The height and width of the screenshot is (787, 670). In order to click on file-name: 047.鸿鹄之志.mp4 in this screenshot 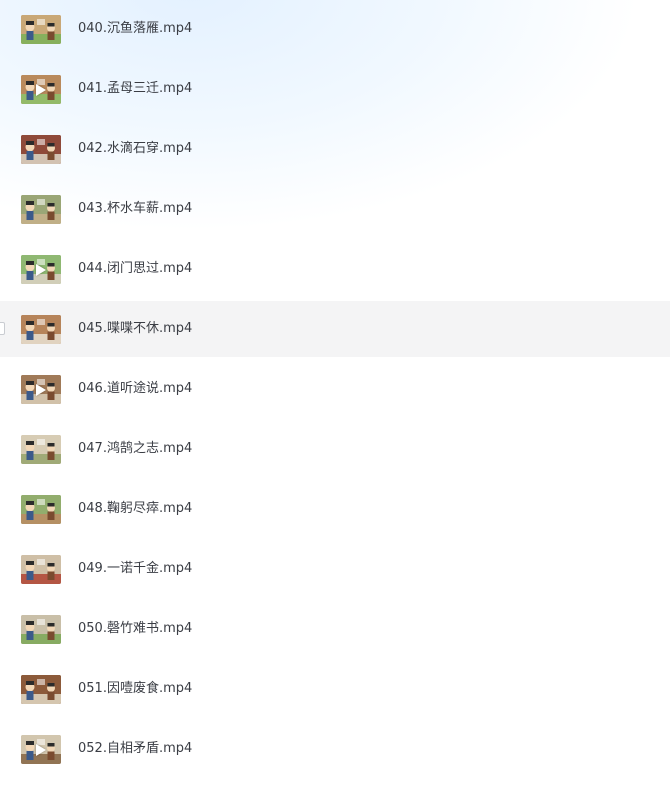, I will do `click(135, 448)`.